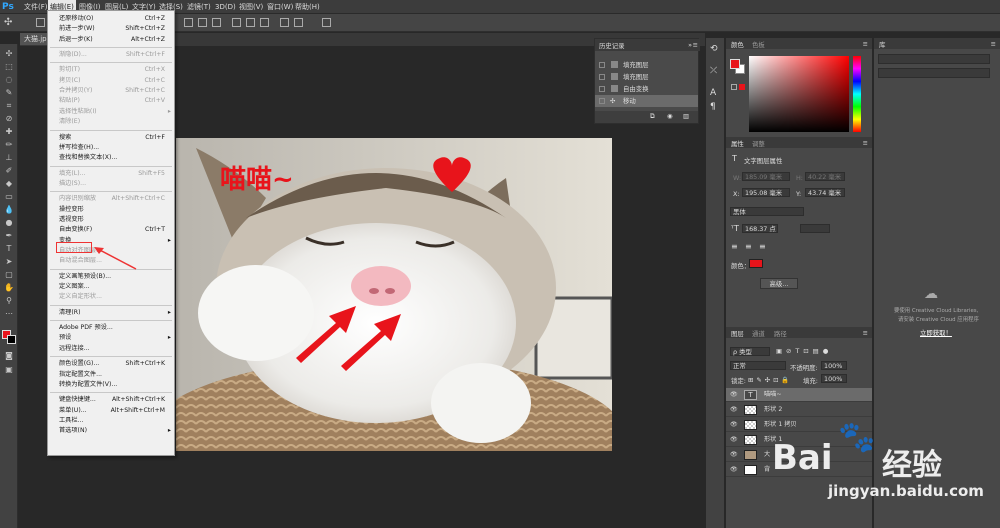 The width and height of the screenshot is (1000, 528). Describe the element at coordinates (9, 184) in the screenshot. I see `eraser-tool-icon: ◆` at that location.